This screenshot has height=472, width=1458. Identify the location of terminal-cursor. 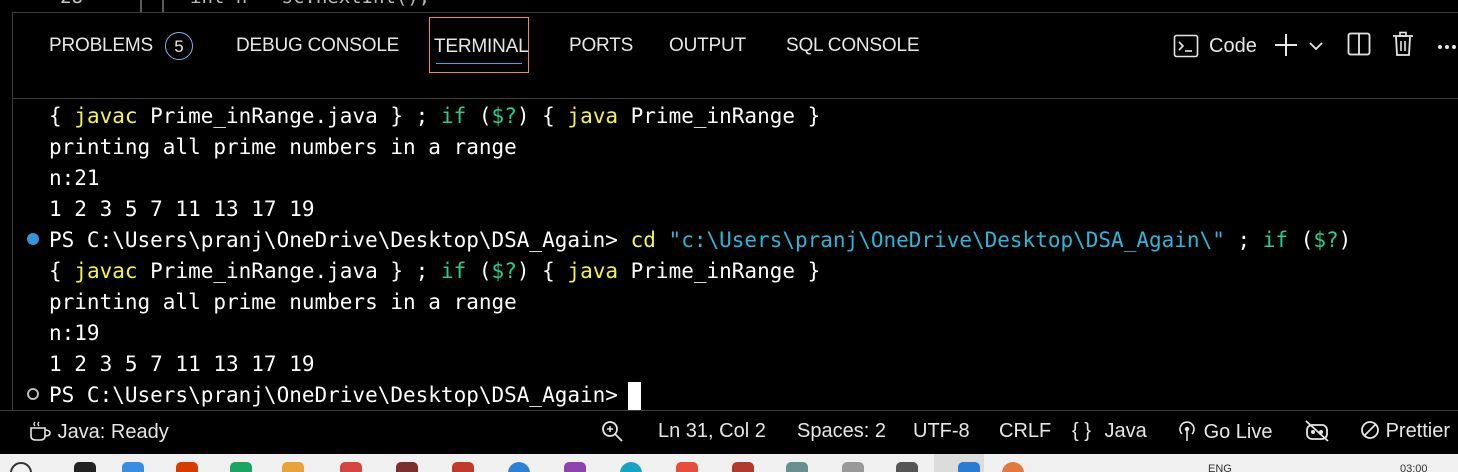
(634, 396).